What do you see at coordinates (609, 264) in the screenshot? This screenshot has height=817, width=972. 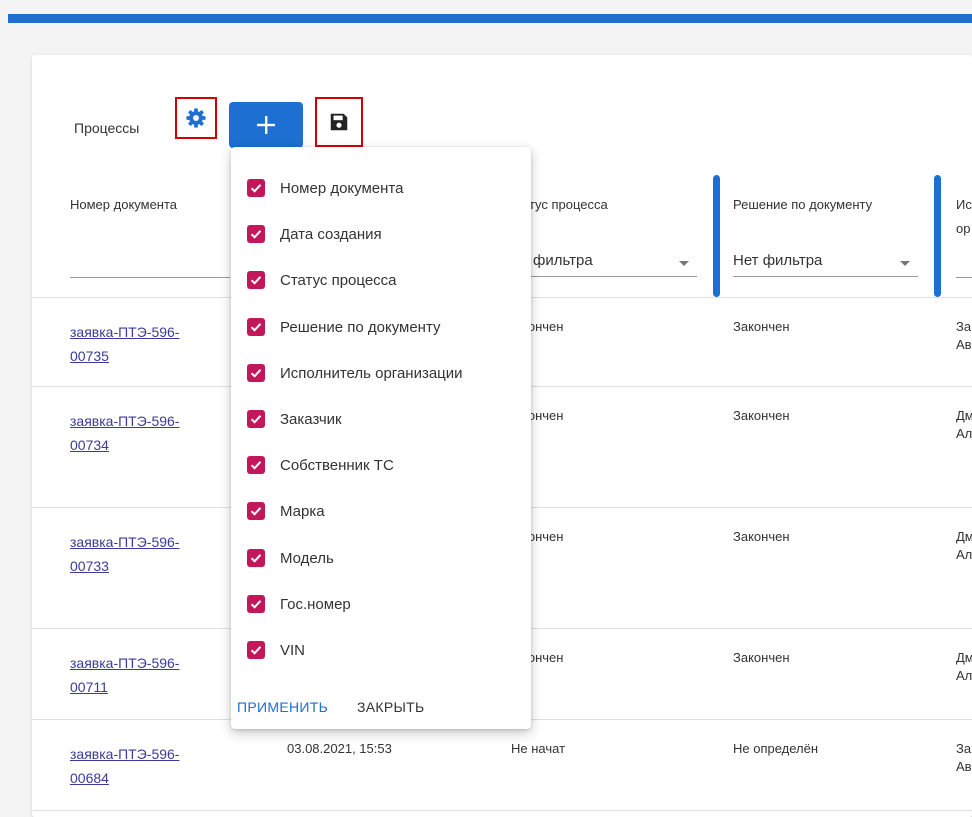 I see `status-filter-select: т фильтра` at bounding box center [609, 264].